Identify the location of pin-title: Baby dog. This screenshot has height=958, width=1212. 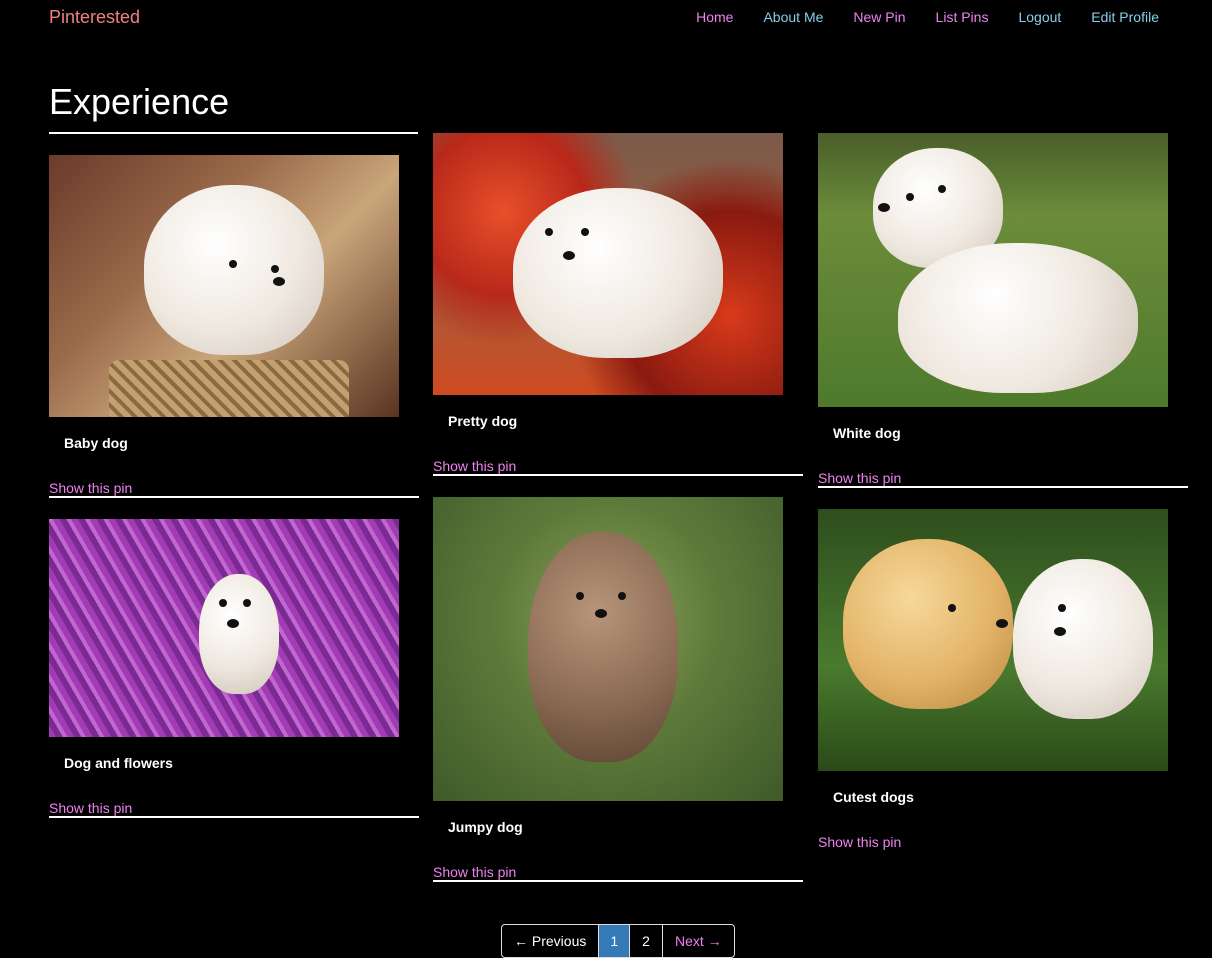
(96, 443).